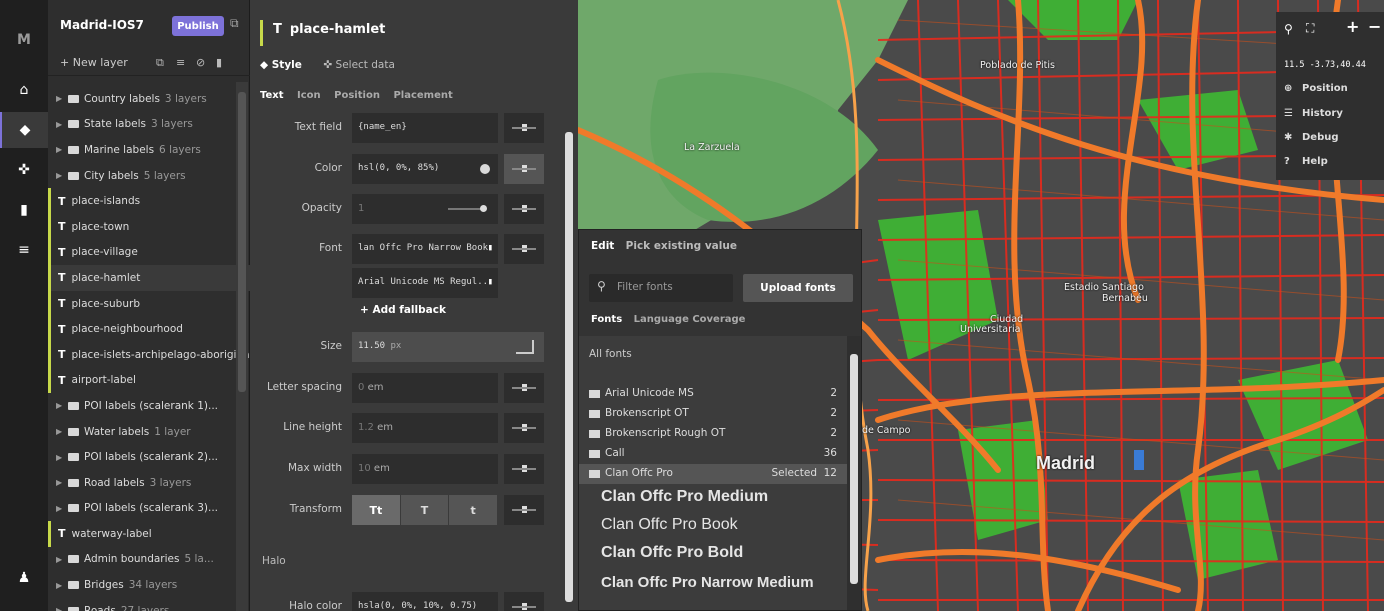 Image resolution: width=1384 pixels, height=611 pixels. What do you see at coordinates (94, 62) in the screenshot?
I see `new-layer-button: + New layer` at bounding box center [94, 62].